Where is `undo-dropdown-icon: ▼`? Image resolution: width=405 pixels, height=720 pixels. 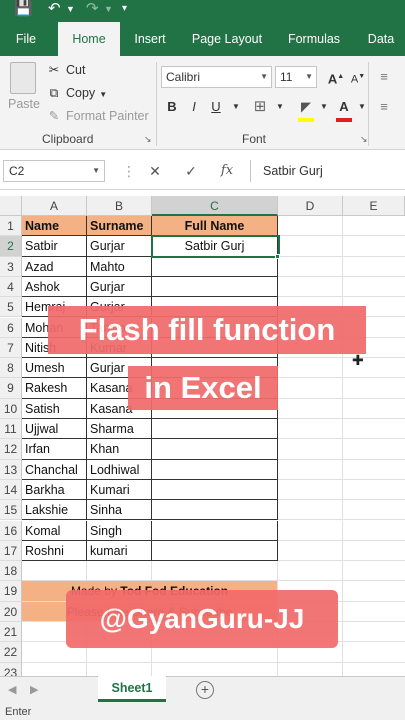 undo-dropdown-icon: ▼ is located at coordinates (70, 9).